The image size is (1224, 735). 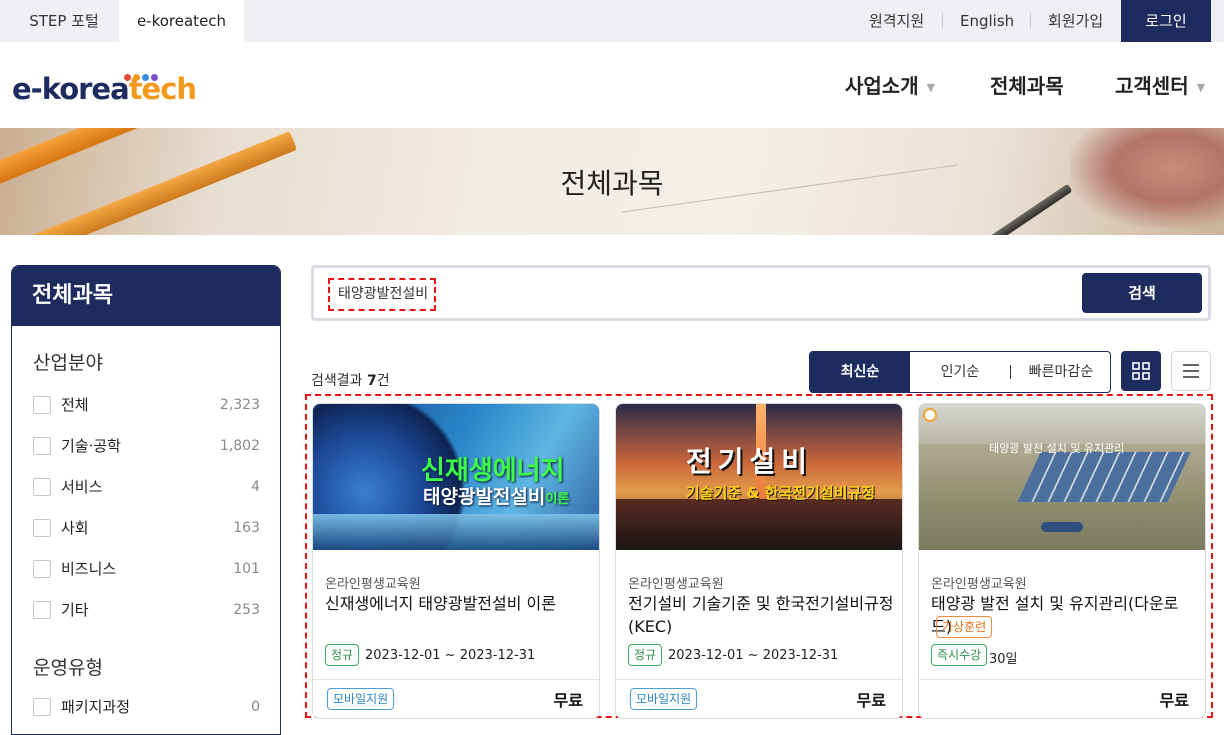 What do you see at coordinates (146, 570) in the screenshot?
I see `filter-item: 비즈니스 101` at bounding box center [146, 570].